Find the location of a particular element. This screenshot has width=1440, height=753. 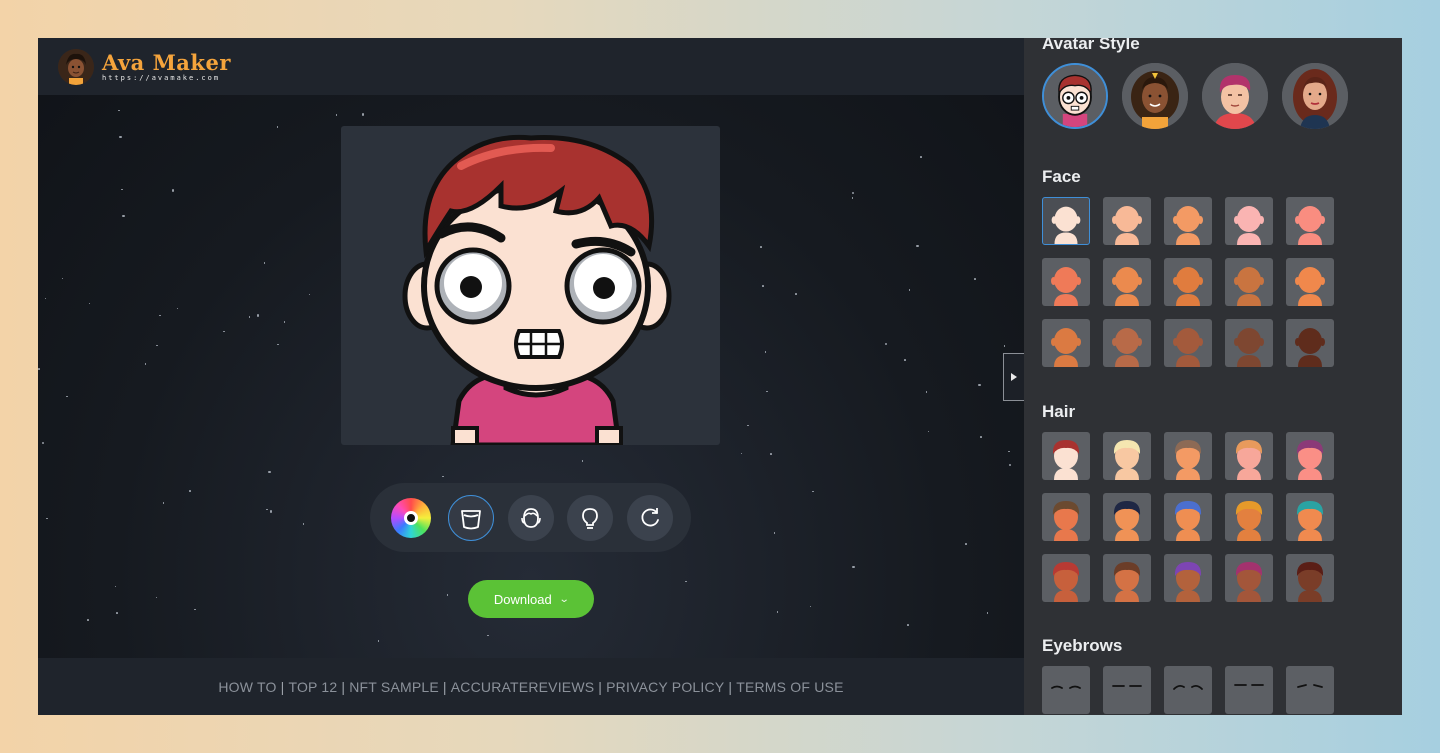

shirt-icon is located at coordinates (470, 519).